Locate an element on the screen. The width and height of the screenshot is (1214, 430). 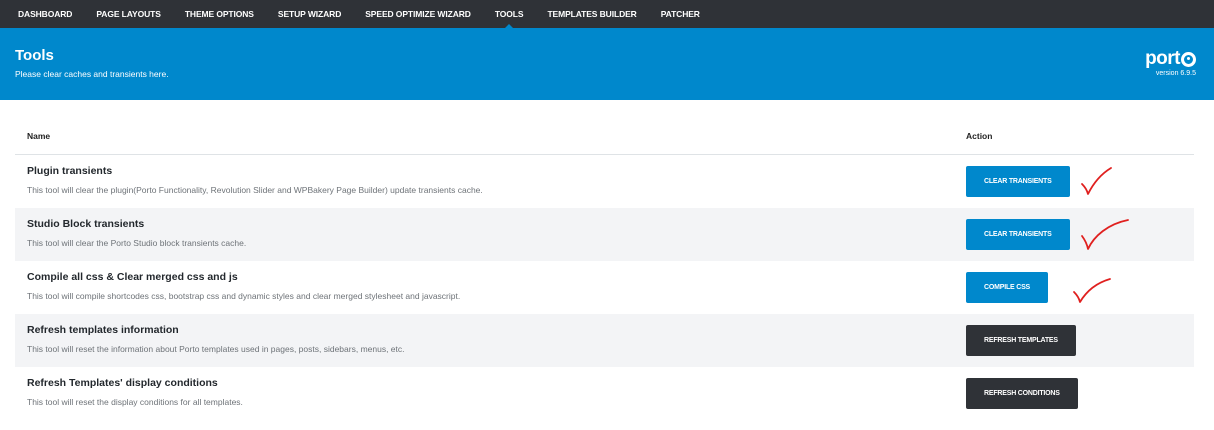
nav-item-templates-builder: TEMPLATES BUILDER is located at coordinates (591, 14).